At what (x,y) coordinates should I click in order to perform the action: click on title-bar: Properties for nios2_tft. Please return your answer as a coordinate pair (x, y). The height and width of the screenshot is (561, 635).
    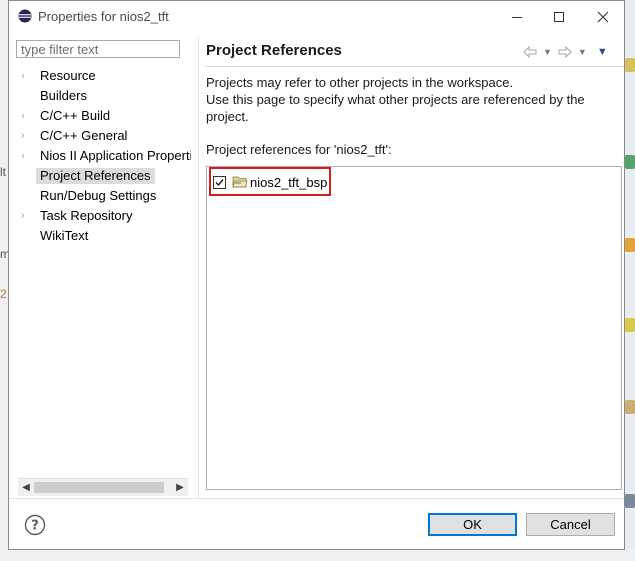
    Looking at the image, I should click on (316, 16).